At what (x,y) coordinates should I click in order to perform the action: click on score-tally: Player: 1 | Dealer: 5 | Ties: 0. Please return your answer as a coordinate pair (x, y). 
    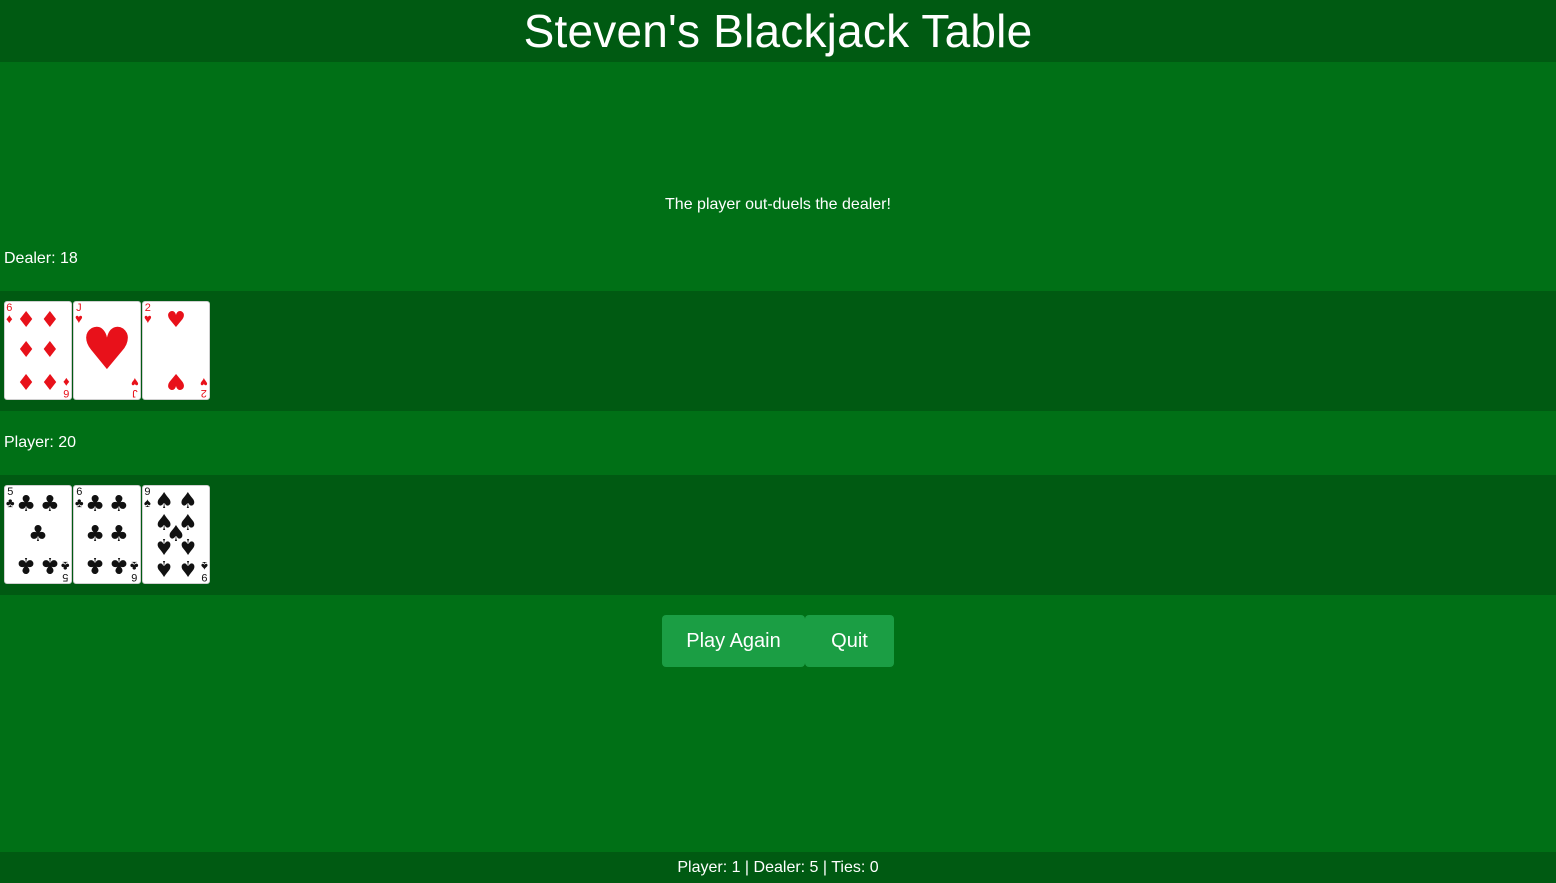
    Looking at the image, I should click on (778, 867).